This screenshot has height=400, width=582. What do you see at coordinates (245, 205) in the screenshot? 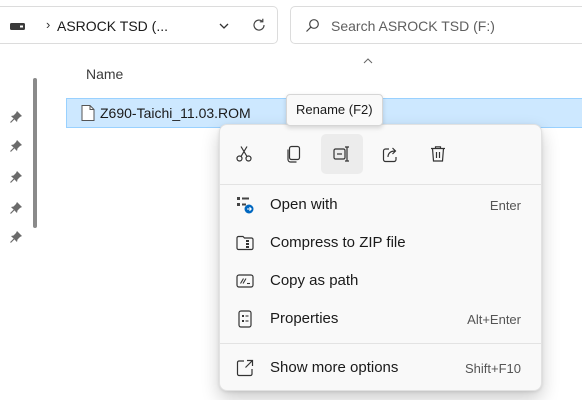
I see `open-with-icon` at bounding box center [245, 205].